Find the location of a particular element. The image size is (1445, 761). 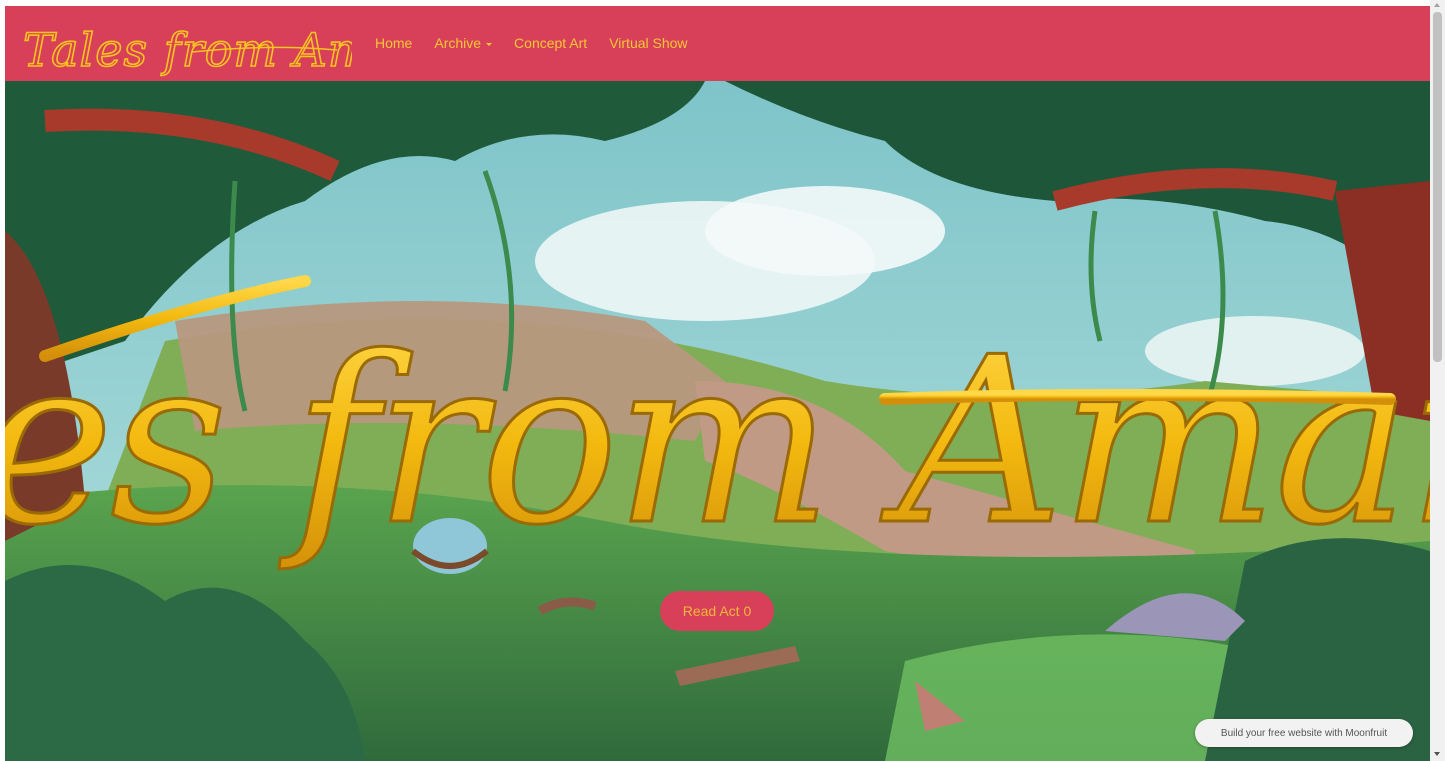

nav-home-label: Home is located at coordinates (394, 43).